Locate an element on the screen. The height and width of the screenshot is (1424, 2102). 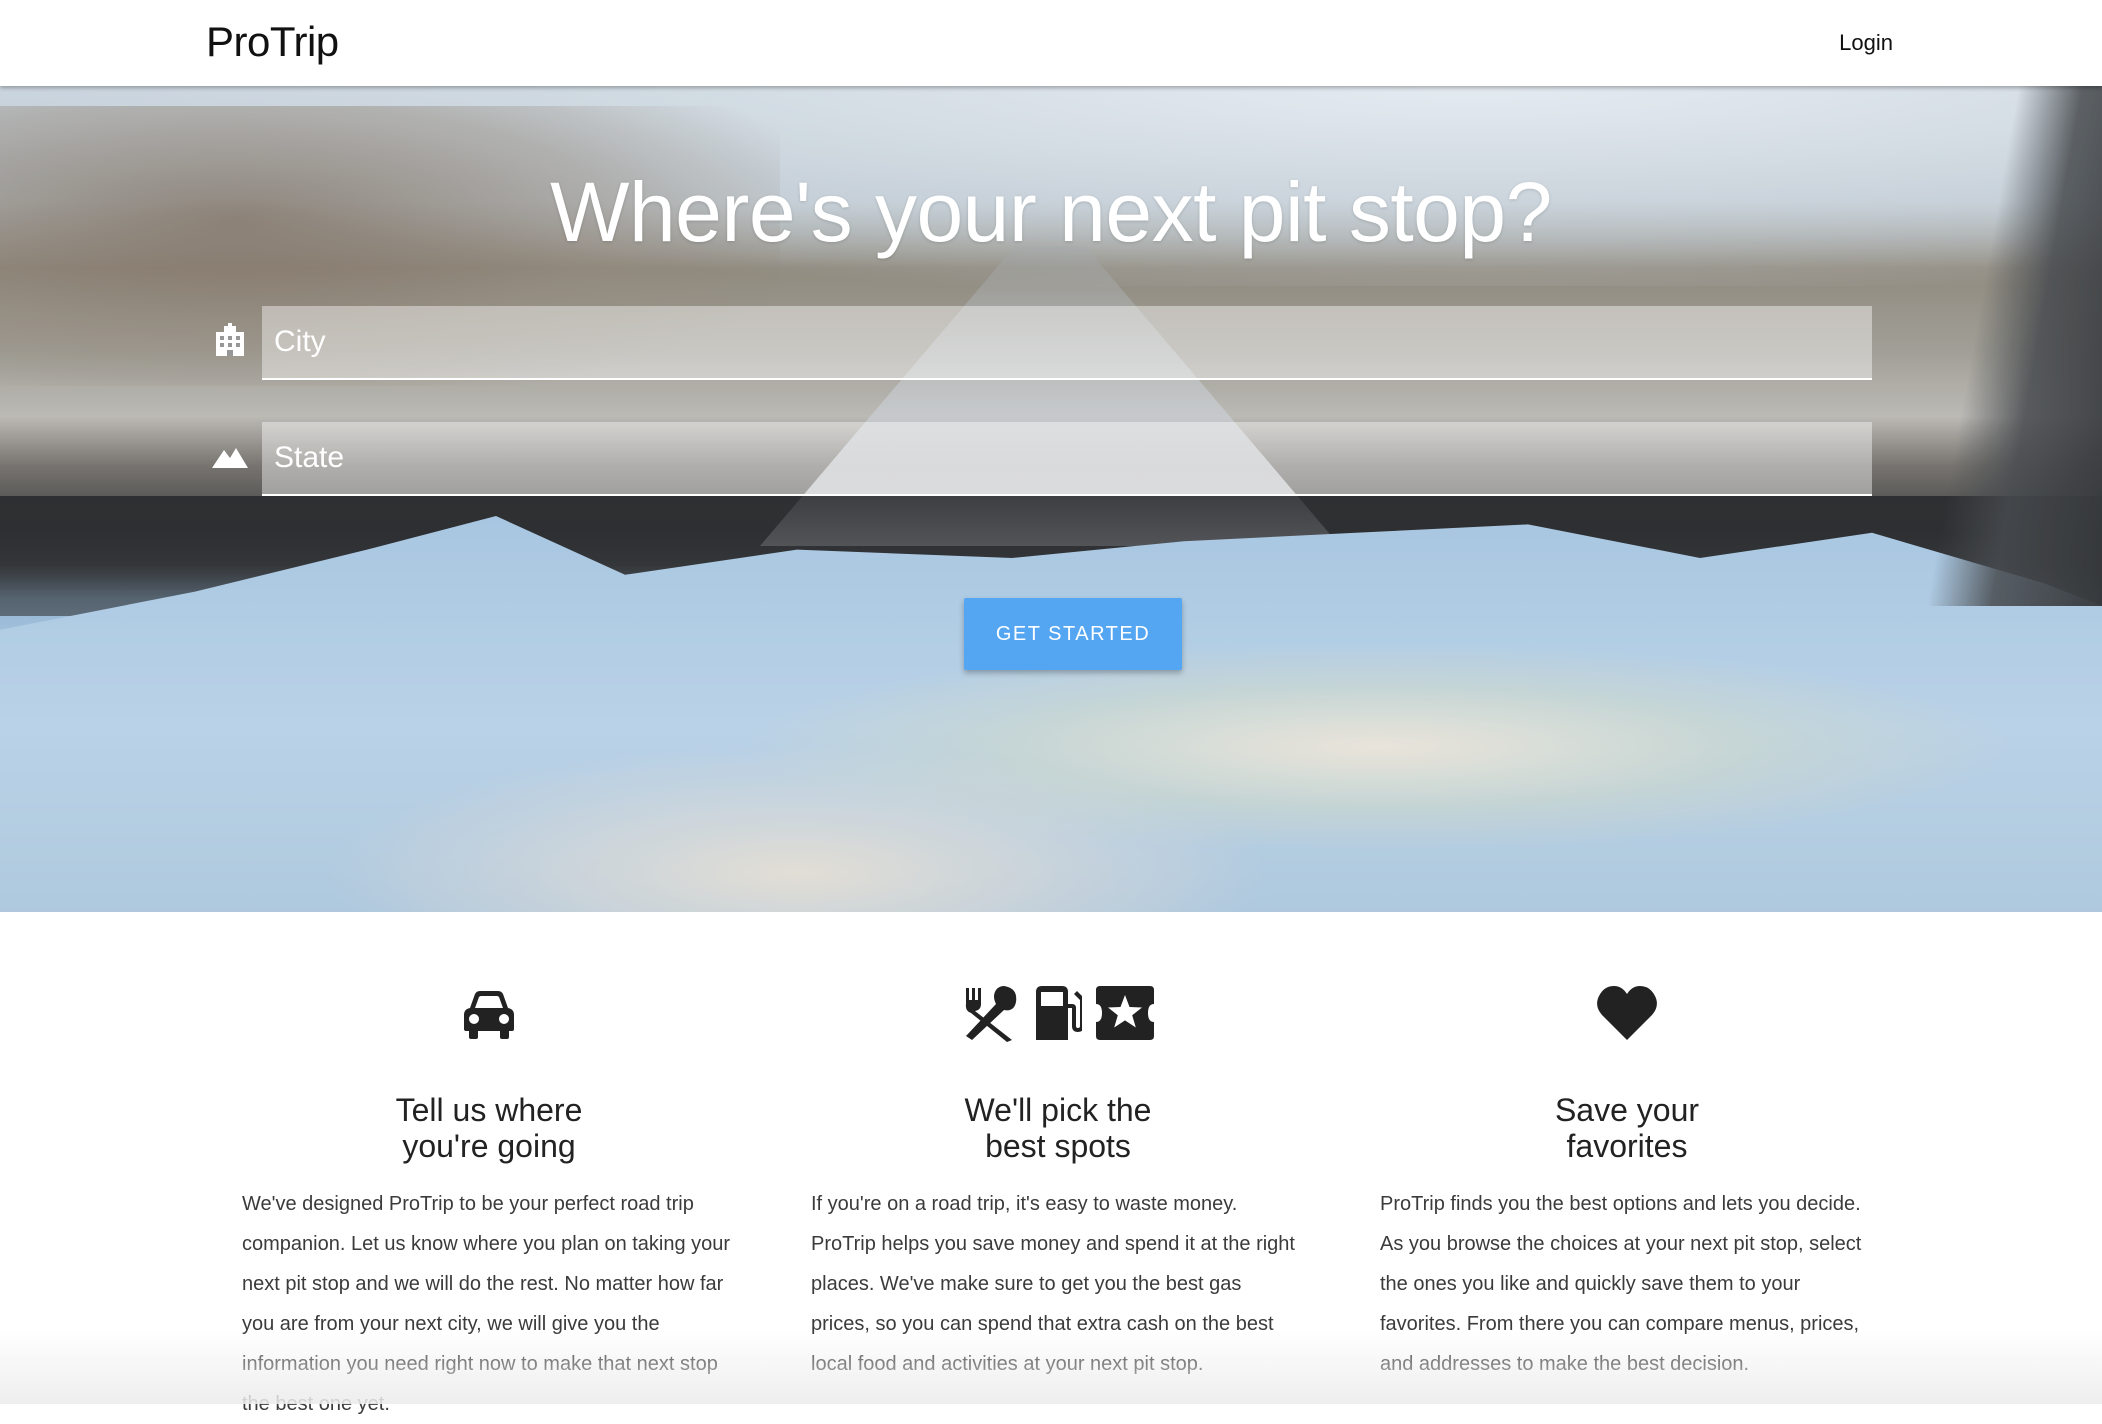
city-icon is located at coordinates (230, 339).